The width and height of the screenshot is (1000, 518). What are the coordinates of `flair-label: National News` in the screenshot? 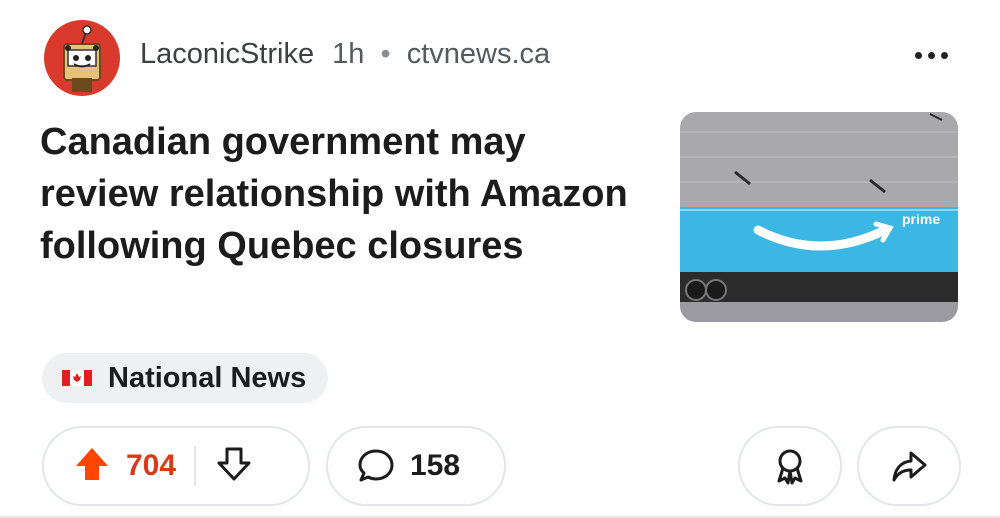 It's located at (207, 377).